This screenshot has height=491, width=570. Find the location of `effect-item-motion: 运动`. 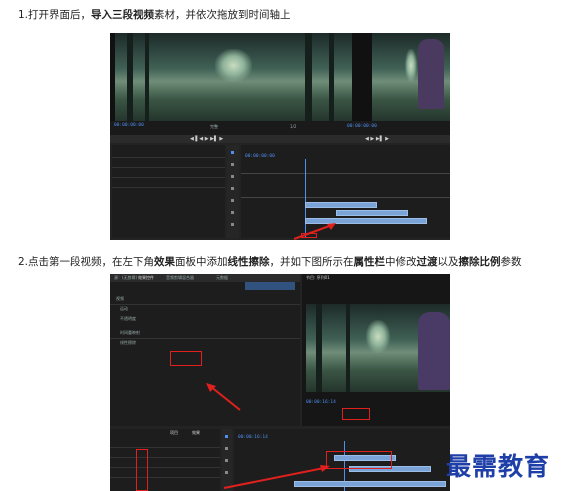

effect-item-motion: 运动 is located at coordinates (124, 309).